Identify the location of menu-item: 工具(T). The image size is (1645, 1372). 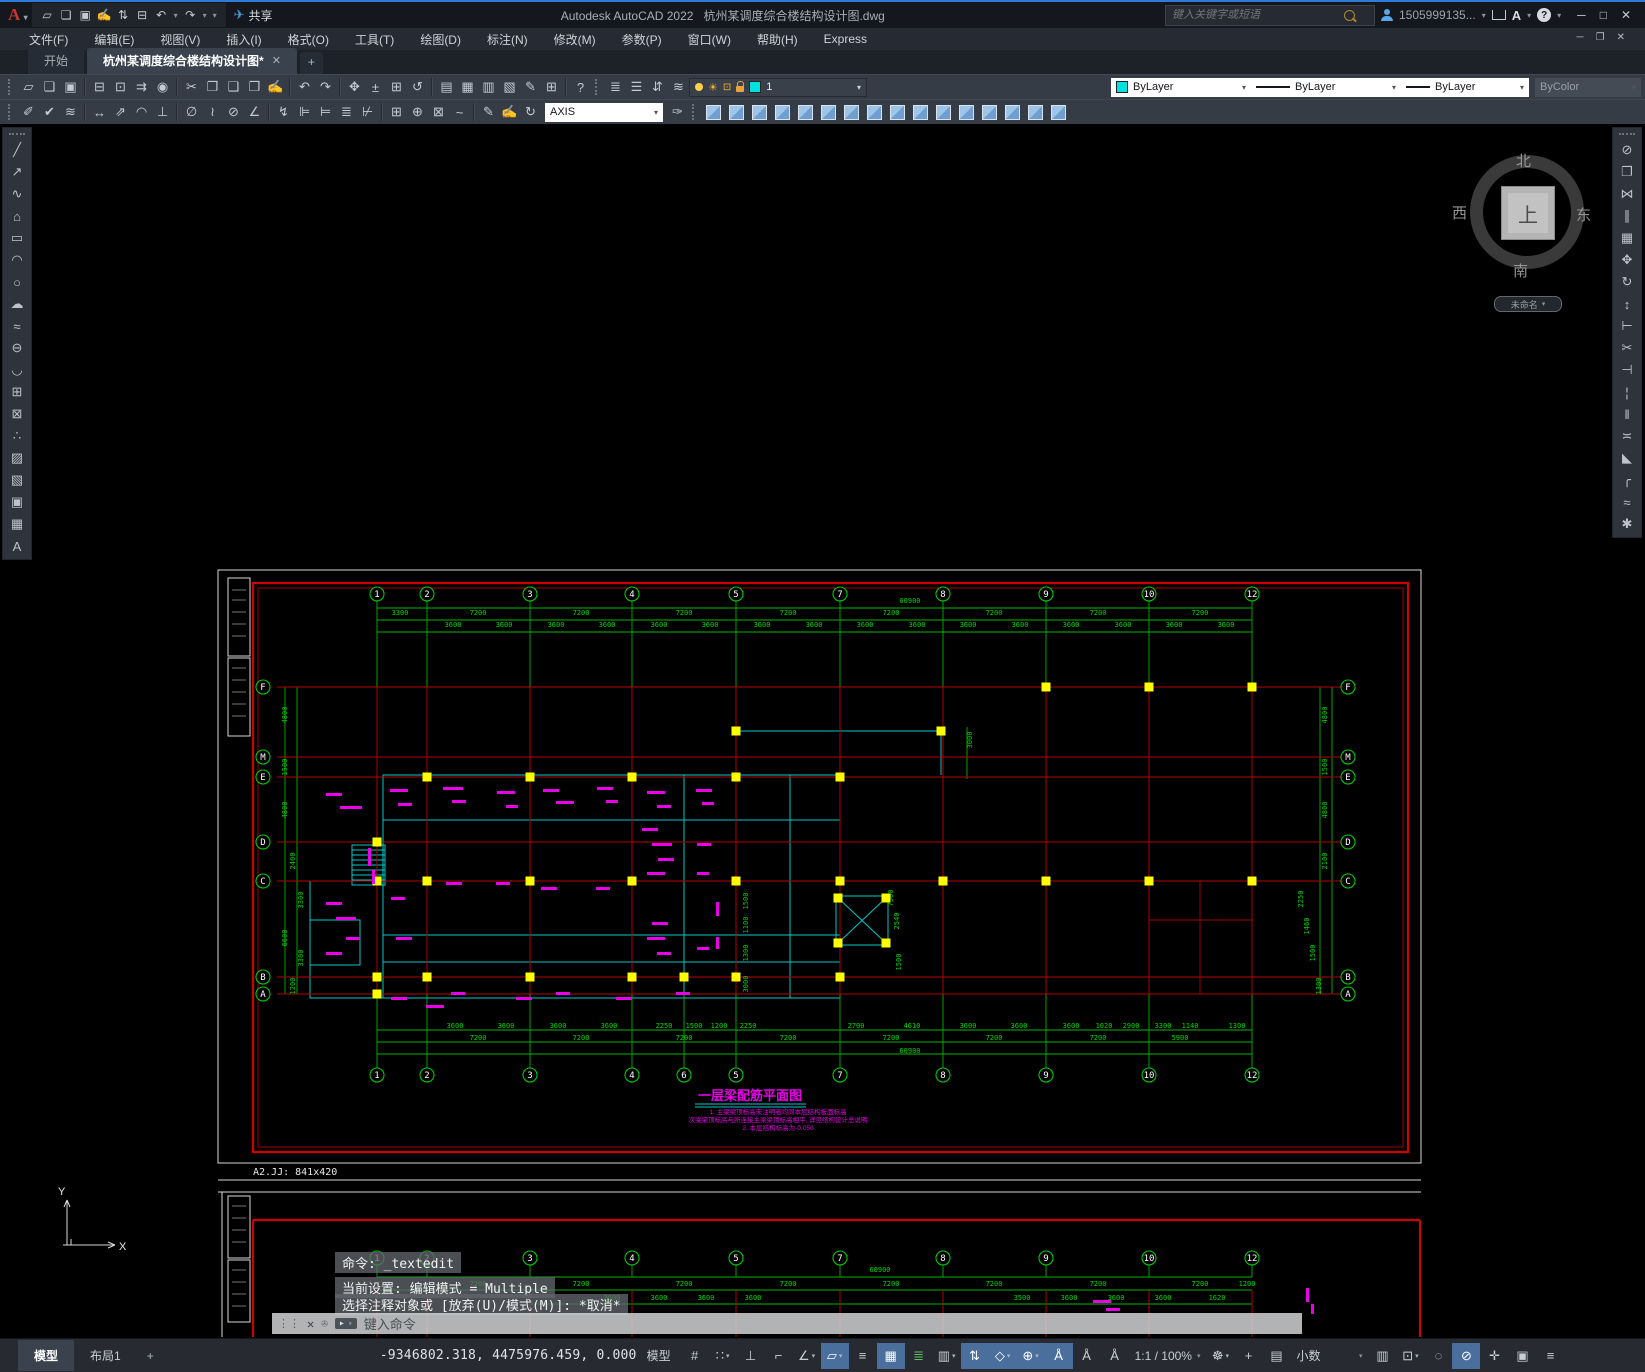
(374, 39).